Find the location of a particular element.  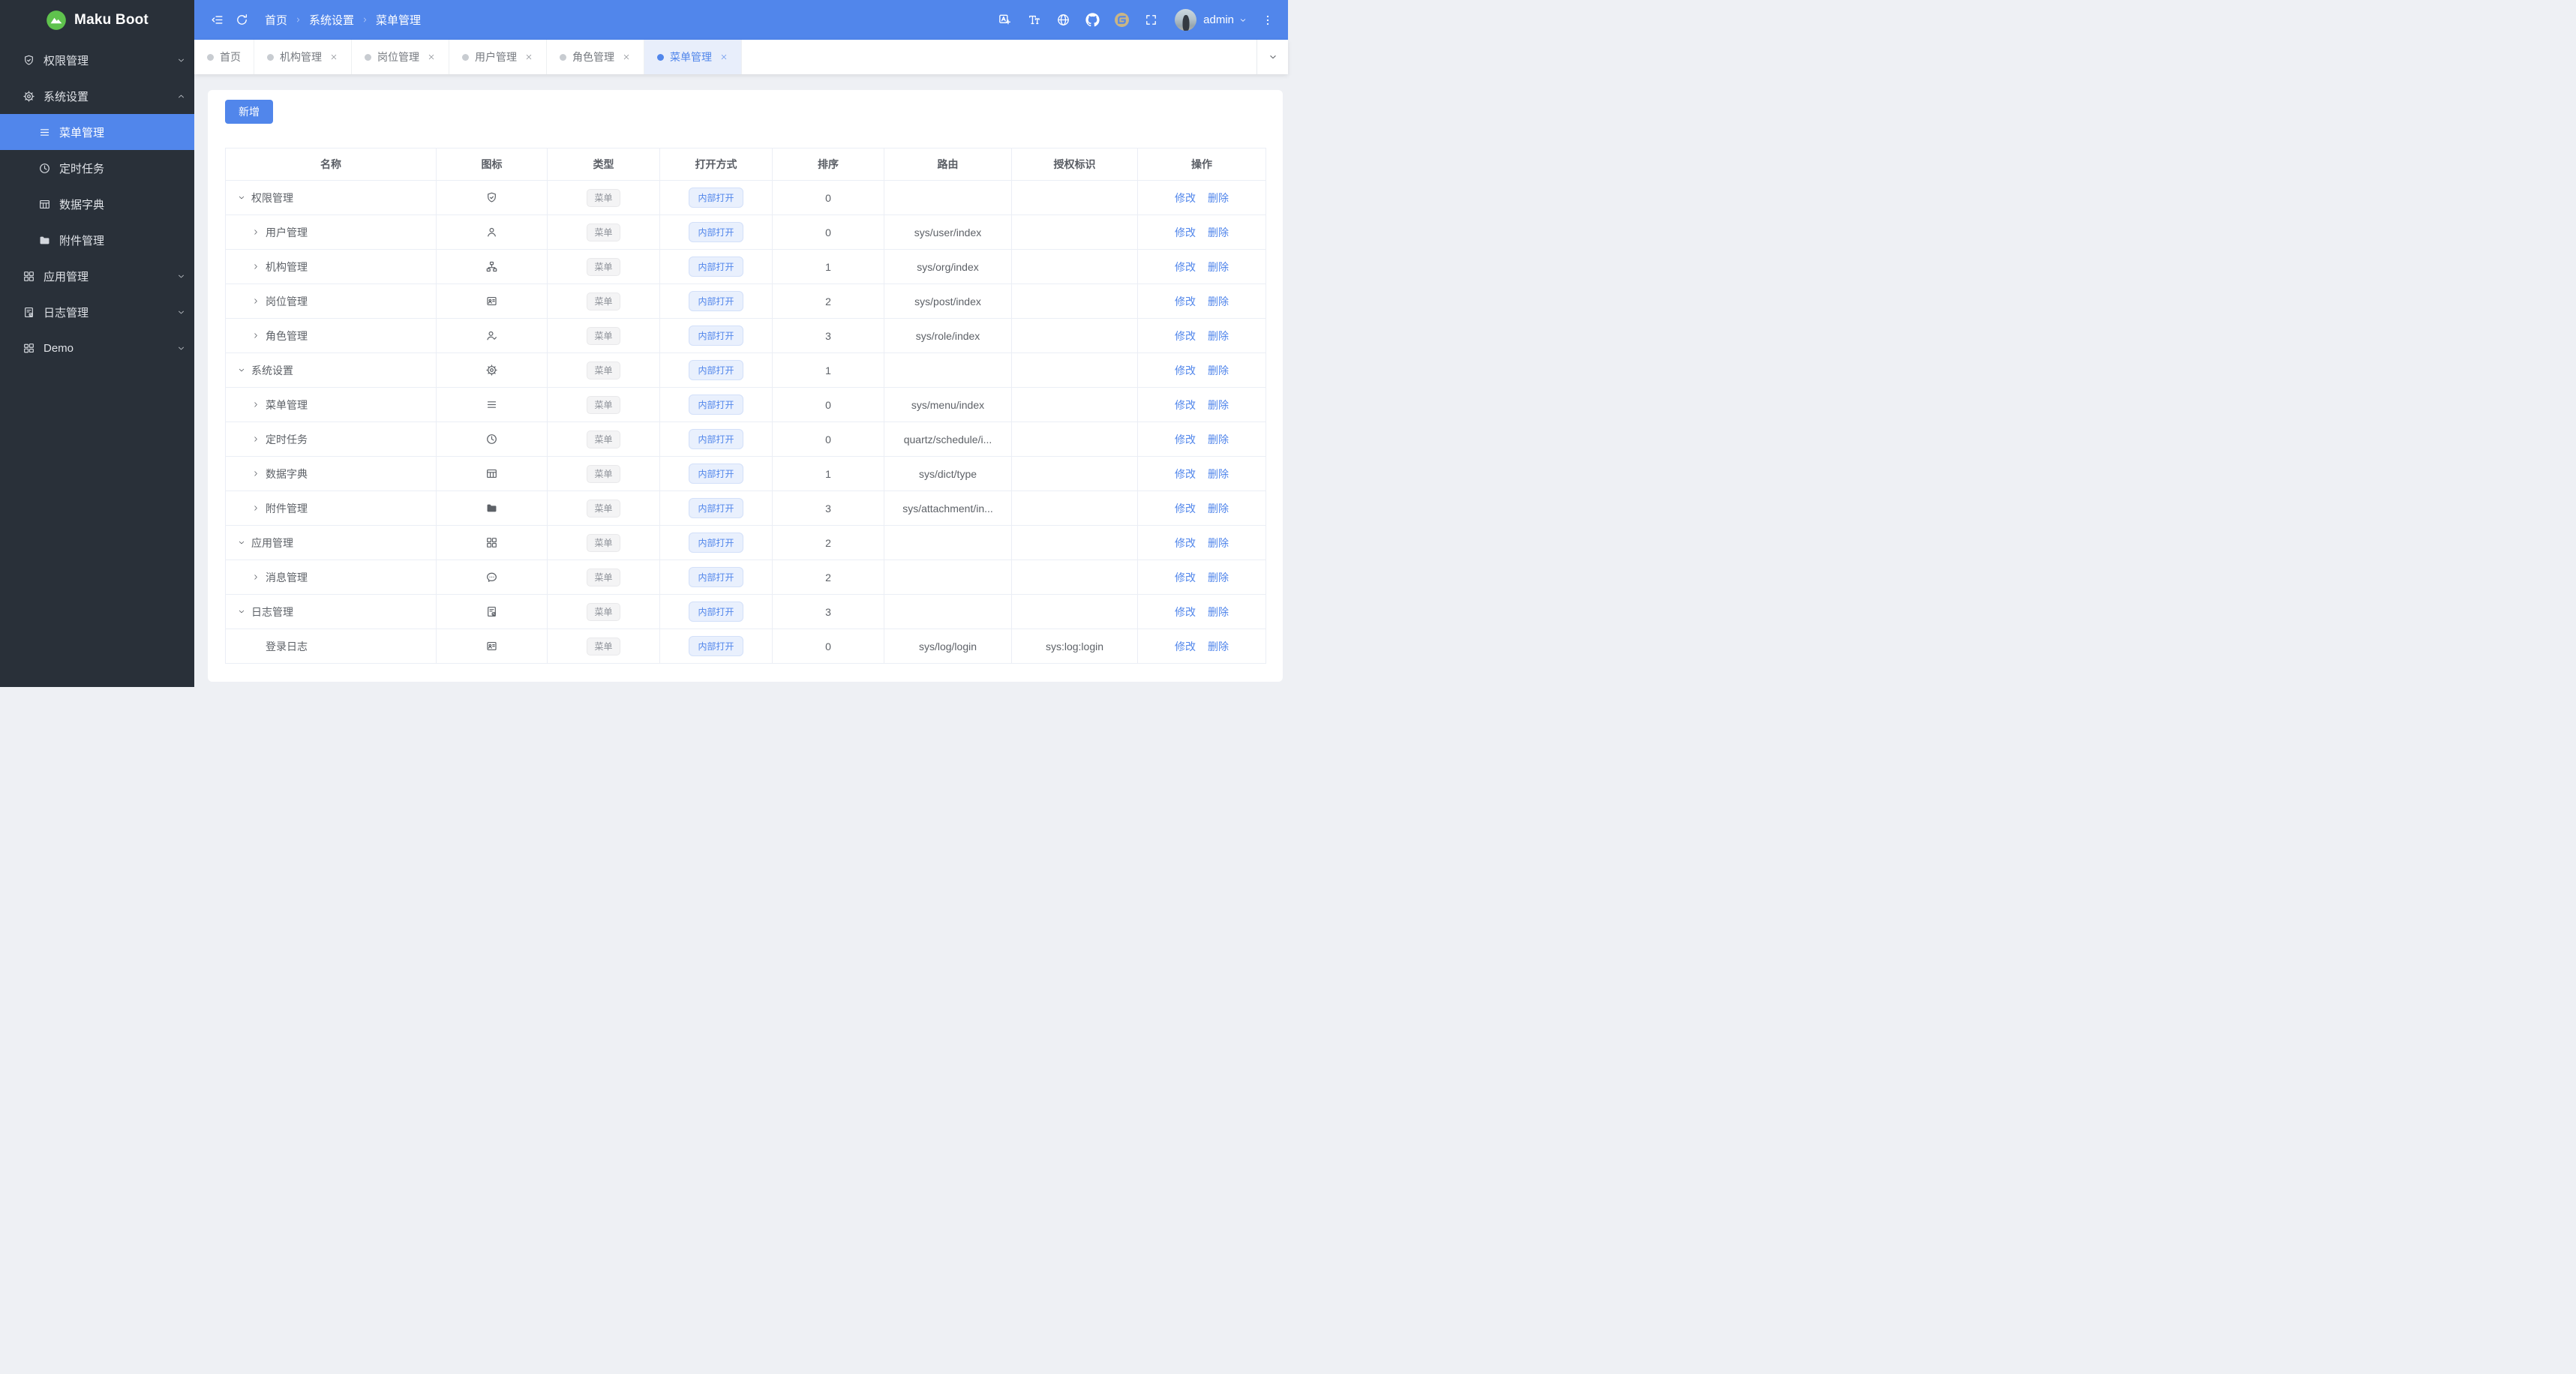

sidebar-collapse-icon is located at coordinates (217, 20).